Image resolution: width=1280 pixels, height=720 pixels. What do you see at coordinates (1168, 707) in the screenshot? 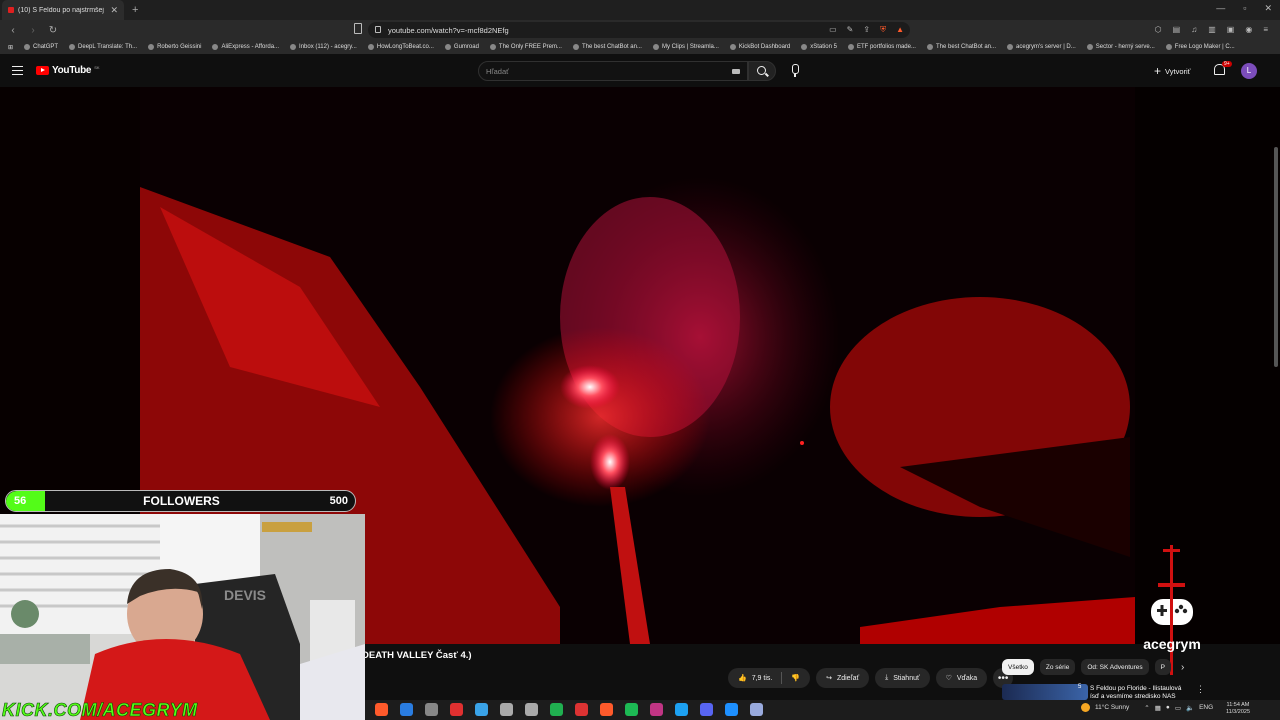
I see `mic-tray-icon: ●` at bounding box center [1168, 707].